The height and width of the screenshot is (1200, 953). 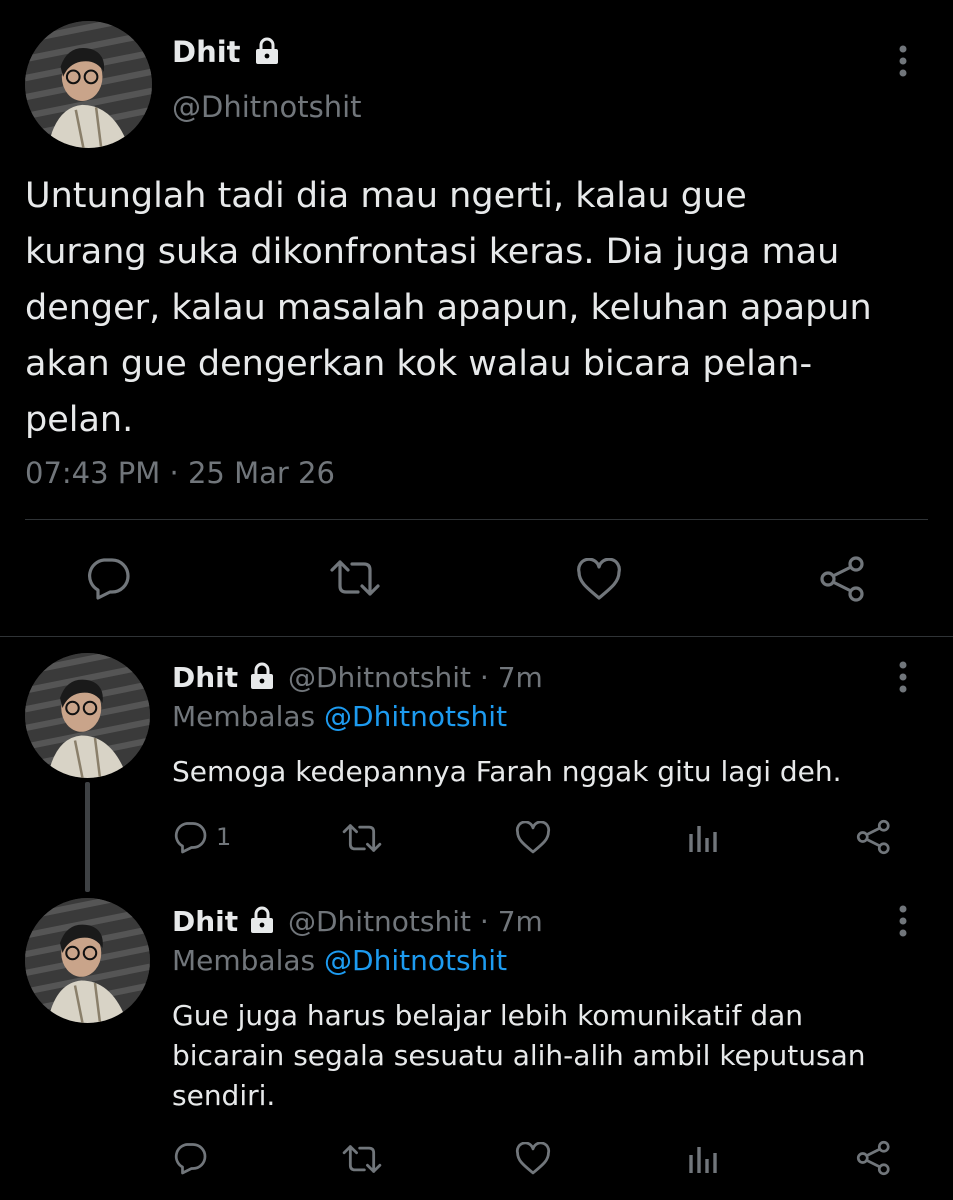 I want to click on thread-line, so click(x=87, y=837).